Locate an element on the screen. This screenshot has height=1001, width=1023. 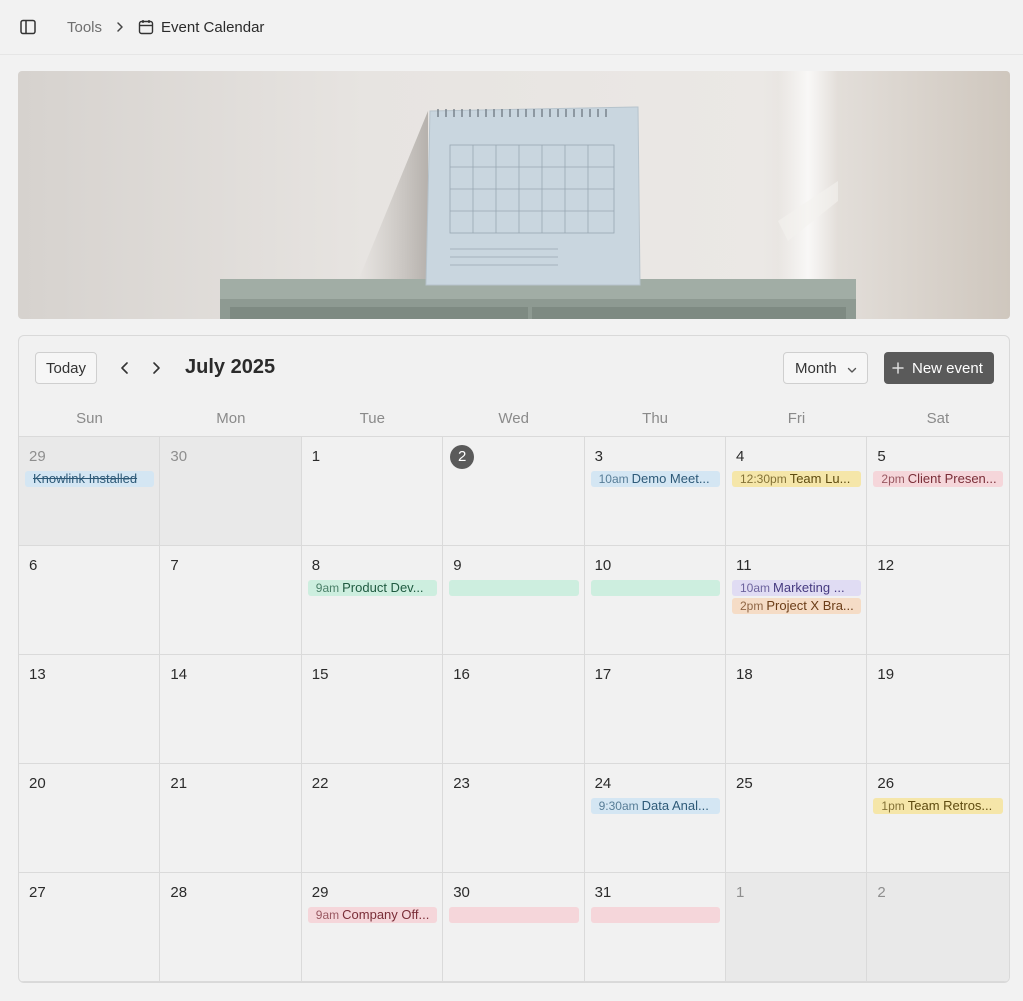
weekday-header: Sun Mon Tue Wed Thu Fri Sat is located at coordinates (514, 419).